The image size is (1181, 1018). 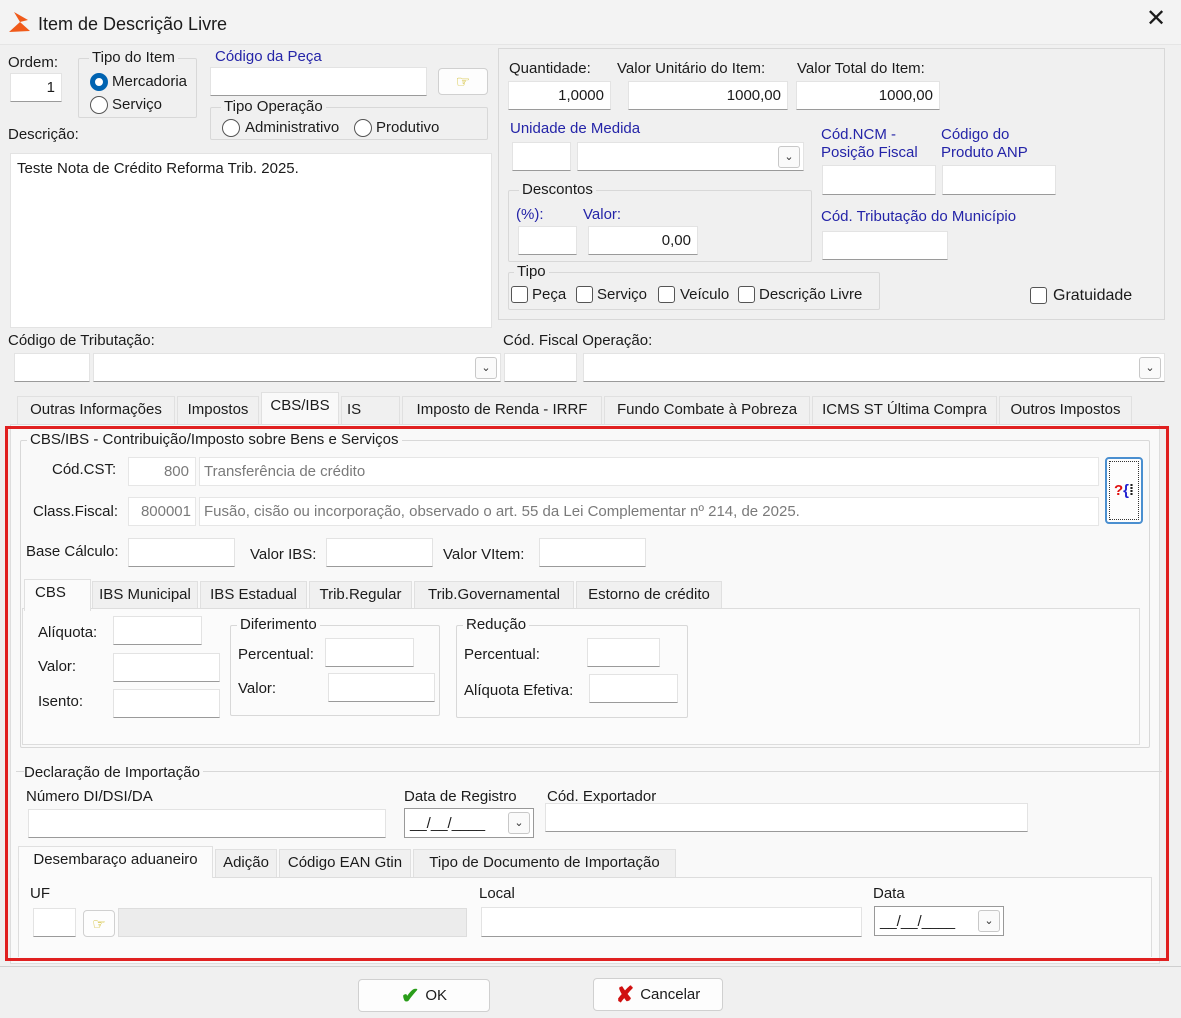 I want to click on close-icon: ✕, so click(x=1156, y=19).